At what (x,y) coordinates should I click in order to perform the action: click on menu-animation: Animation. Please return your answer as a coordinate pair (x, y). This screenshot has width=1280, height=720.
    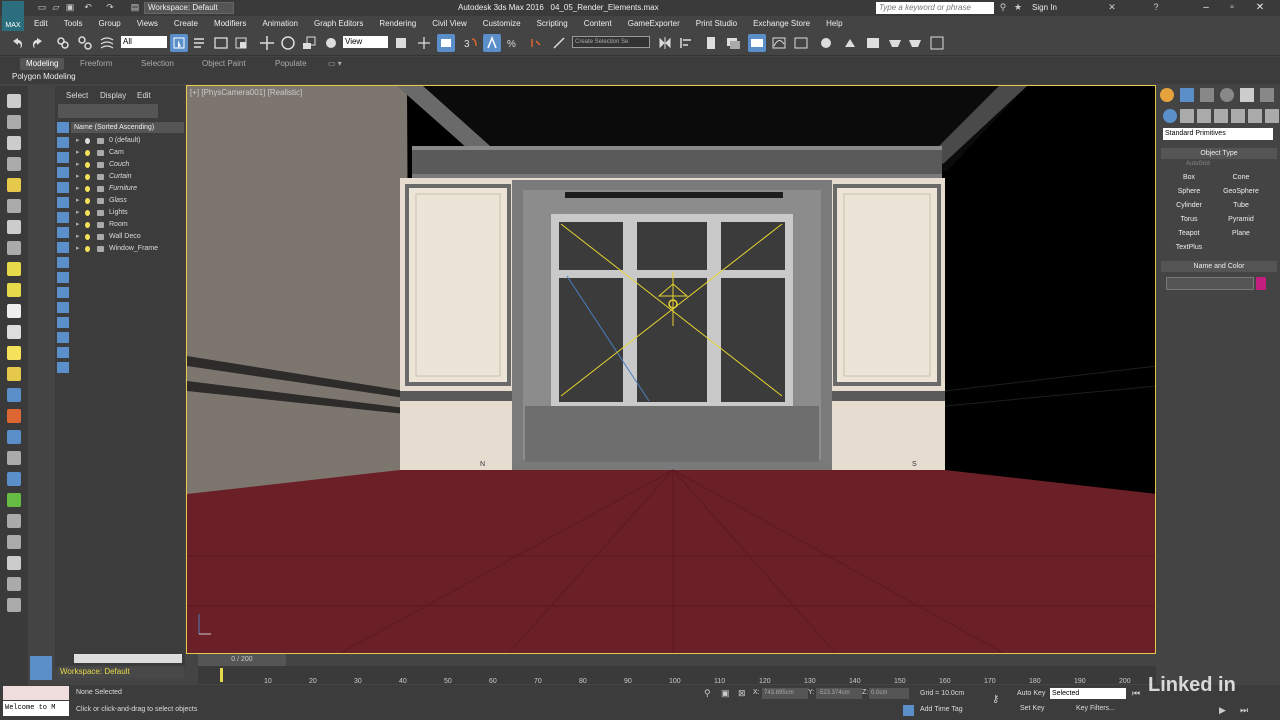
    Looking at the image, I should click on (280, 23).